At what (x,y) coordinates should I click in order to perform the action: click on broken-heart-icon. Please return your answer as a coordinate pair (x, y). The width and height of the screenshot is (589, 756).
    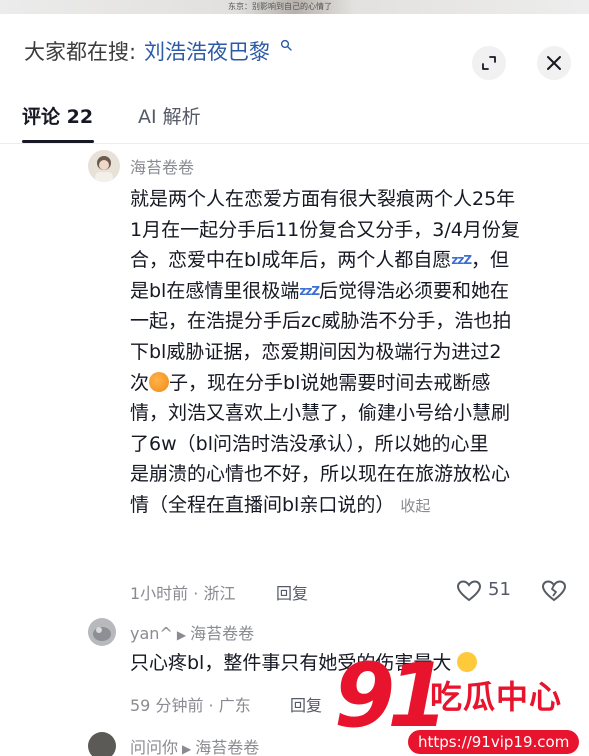
    Looking at the image, I should click on (554, 591).